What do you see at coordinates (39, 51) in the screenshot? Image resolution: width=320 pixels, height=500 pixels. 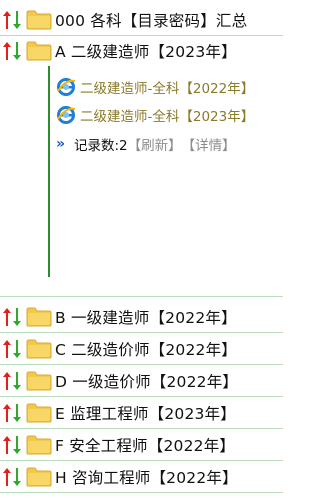 I see `folder-open-icon` at bounding box center [39, 51].